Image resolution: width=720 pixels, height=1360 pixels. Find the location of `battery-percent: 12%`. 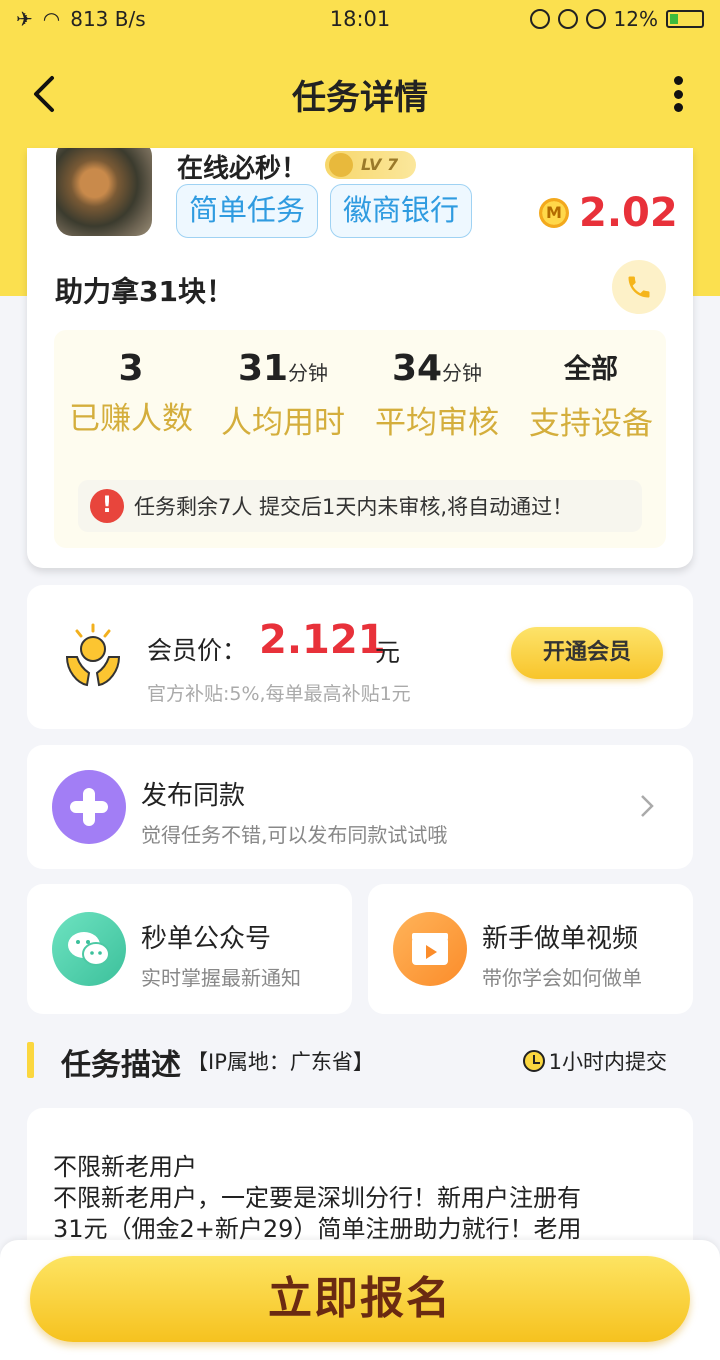

battery-percent: 12% is located at coordinates (635, 19).